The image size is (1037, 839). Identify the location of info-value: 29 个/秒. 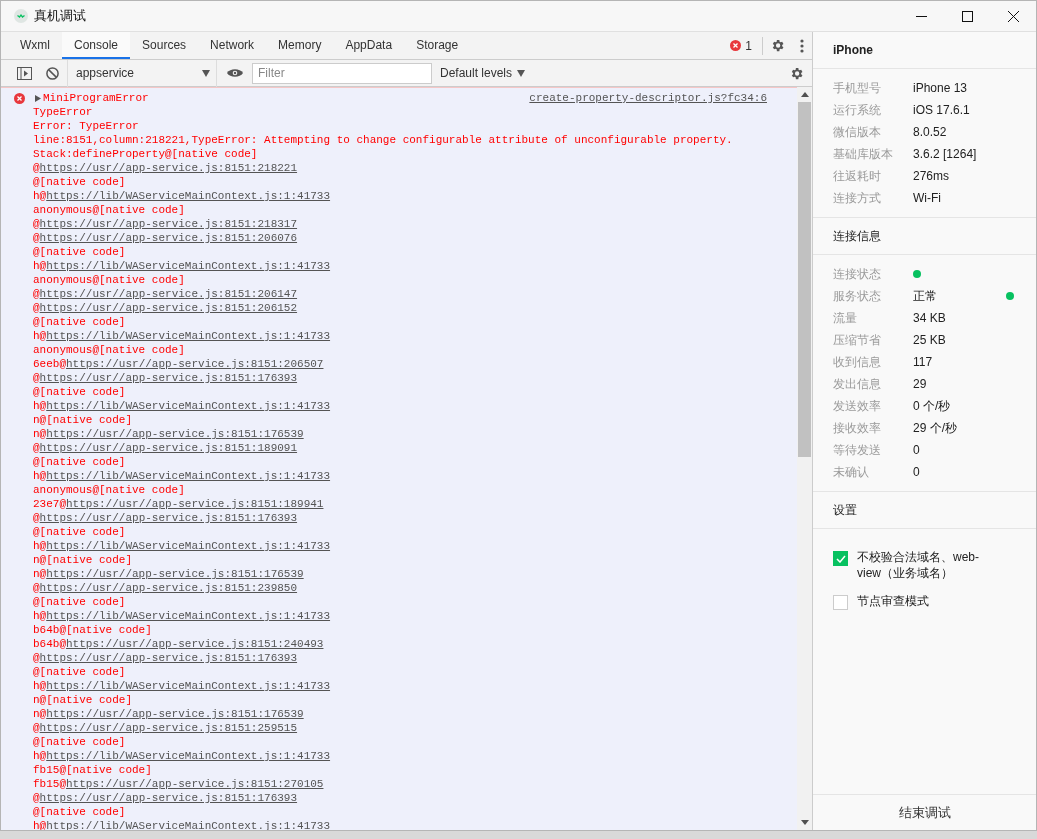
(935, 428).